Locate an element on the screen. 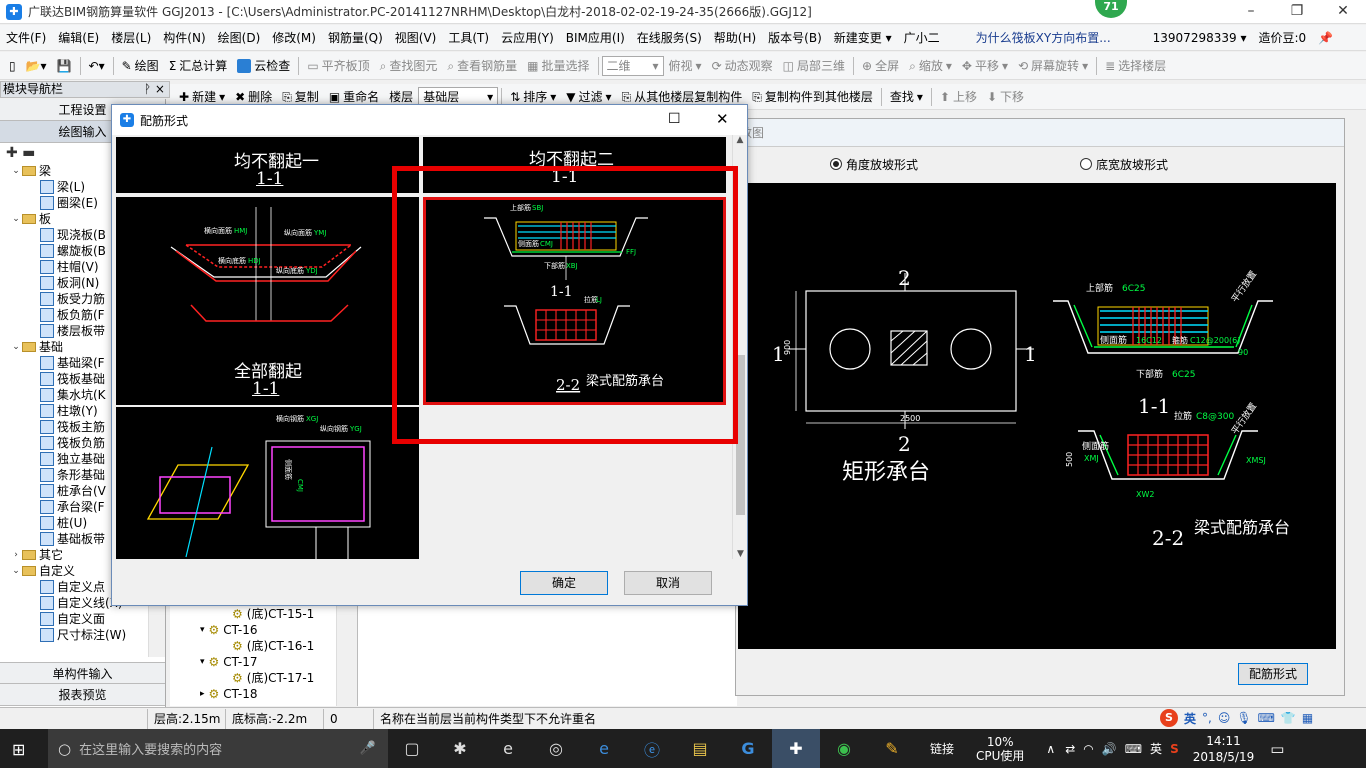 Image resolution: width=1366 pixels, height=768 pixels. tab-report-preview: 报表预览 is located at coordinates (82, 695).